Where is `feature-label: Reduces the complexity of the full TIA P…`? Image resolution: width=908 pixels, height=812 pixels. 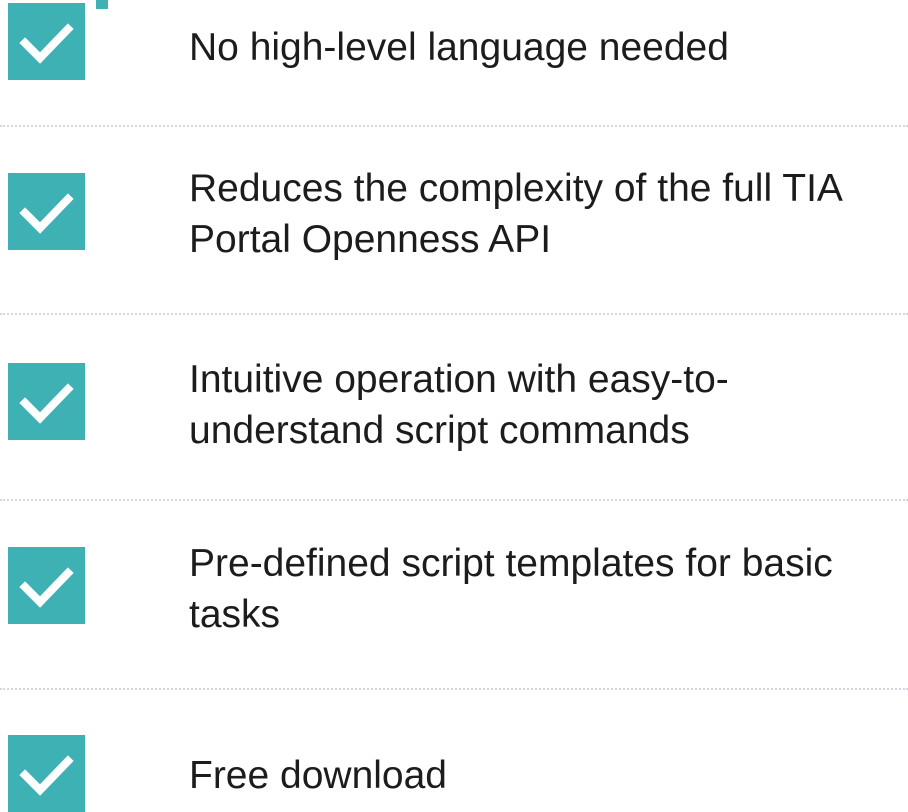
feature-label: Reduces the complexity of the full TIA P… is located at coordinates (516, 214).